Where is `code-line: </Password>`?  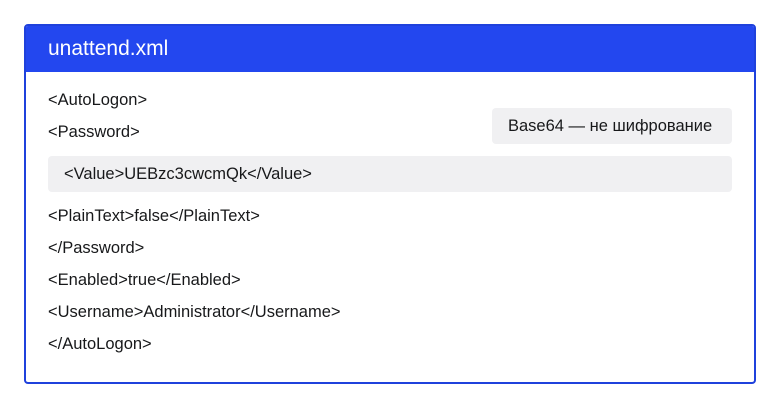
code-line: </Password> is located at coordinates (96, 248).